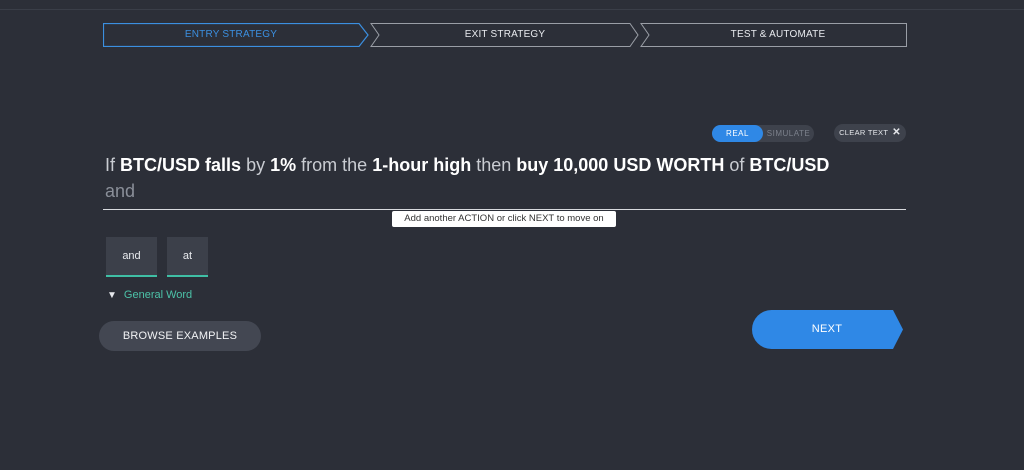 The image size is (1024, 470). I want to click on word-if: If, so click(110, 165).